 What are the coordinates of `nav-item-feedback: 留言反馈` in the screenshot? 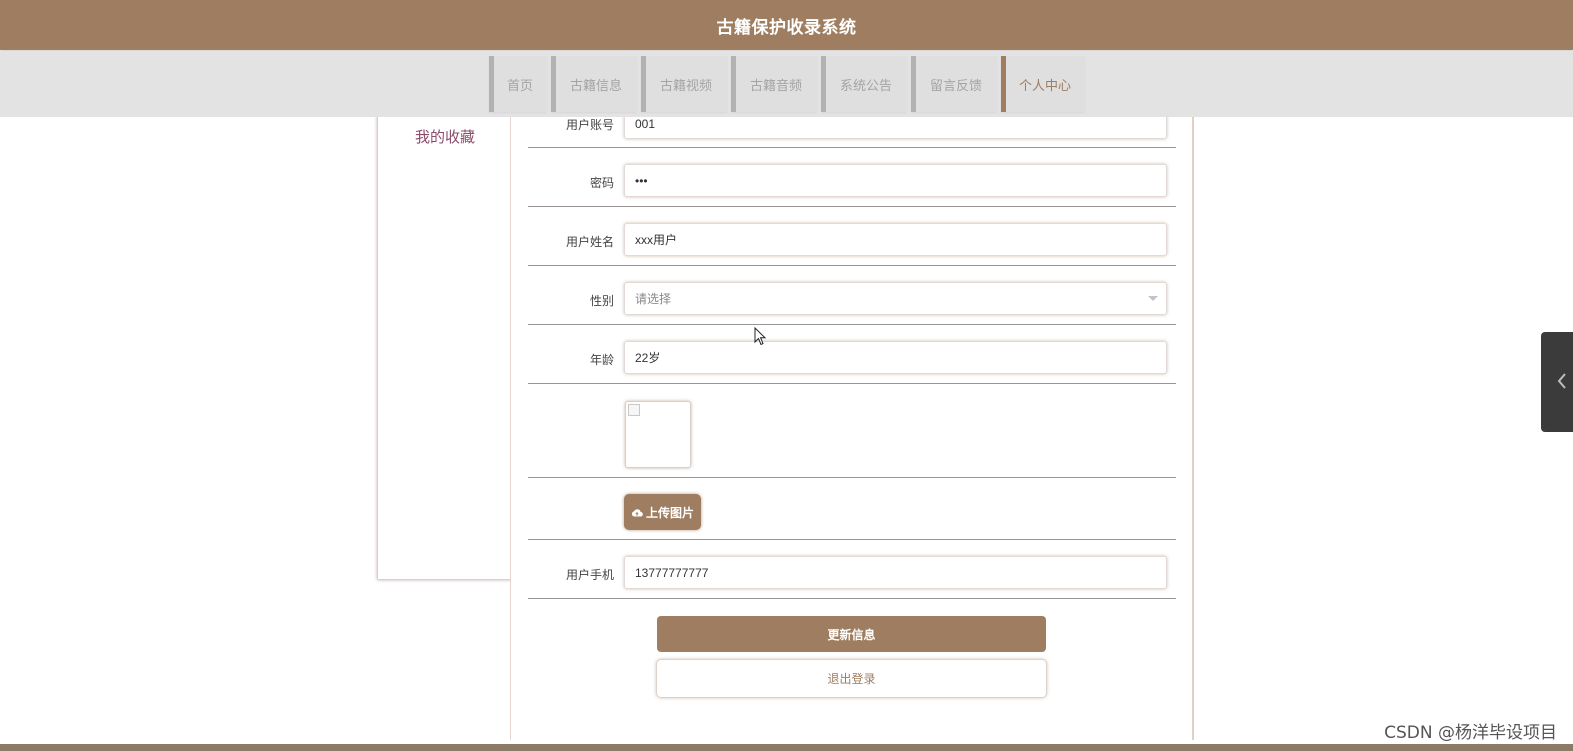 It's located at (953, 84).